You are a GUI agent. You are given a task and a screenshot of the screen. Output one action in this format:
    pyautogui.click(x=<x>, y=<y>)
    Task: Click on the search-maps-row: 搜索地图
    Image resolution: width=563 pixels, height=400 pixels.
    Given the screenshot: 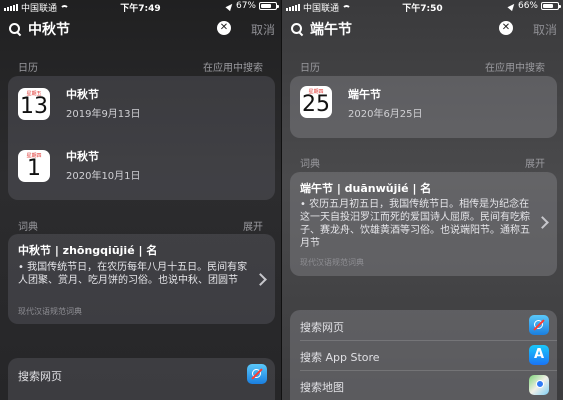 What is the action you would take?
    pyautogui.click(x=424, y=385)
    